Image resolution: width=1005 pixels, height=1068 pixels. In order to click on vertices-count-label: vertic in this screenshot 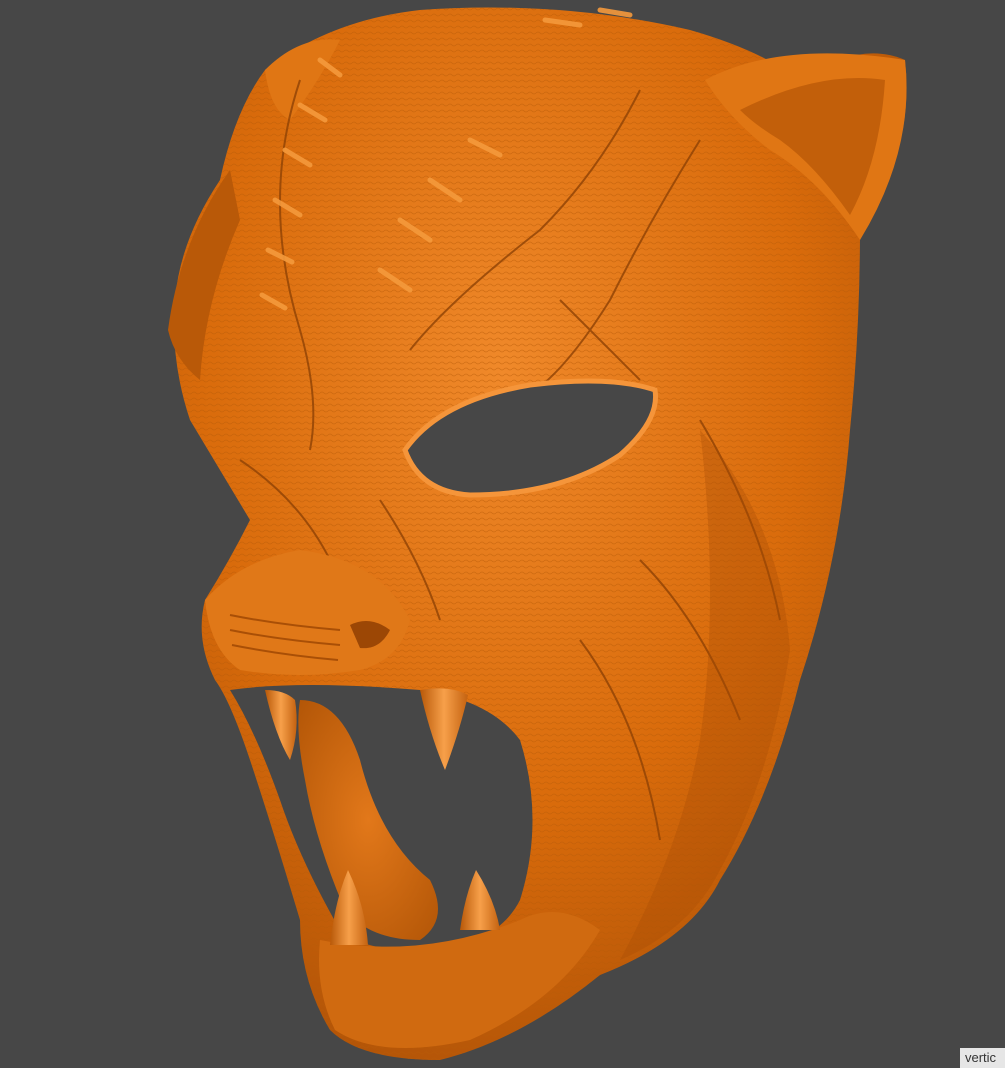, I will do `click(982, 1058)`.